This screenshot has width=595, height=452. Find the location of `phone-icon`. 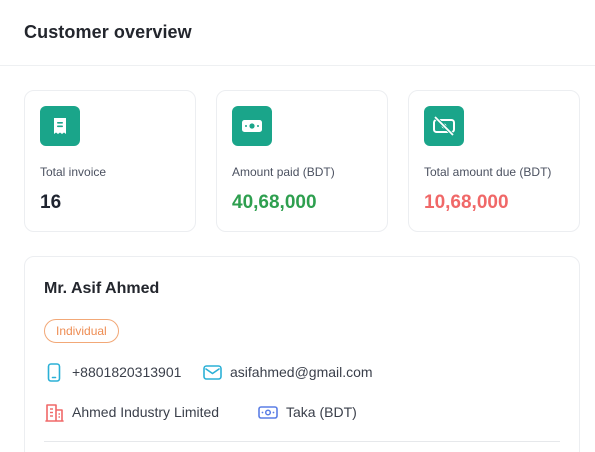

phone-icon is located at coordinates (54, 372).